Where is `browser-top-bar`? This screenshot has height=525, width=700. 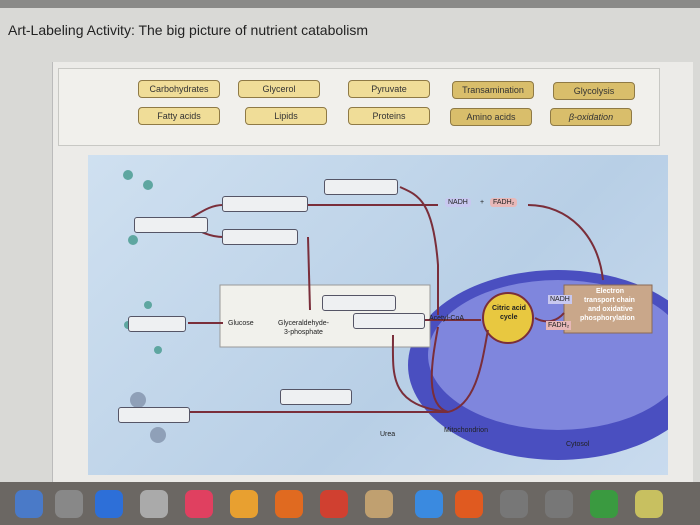 browser-top-bar is located at coordinates (350, 4).